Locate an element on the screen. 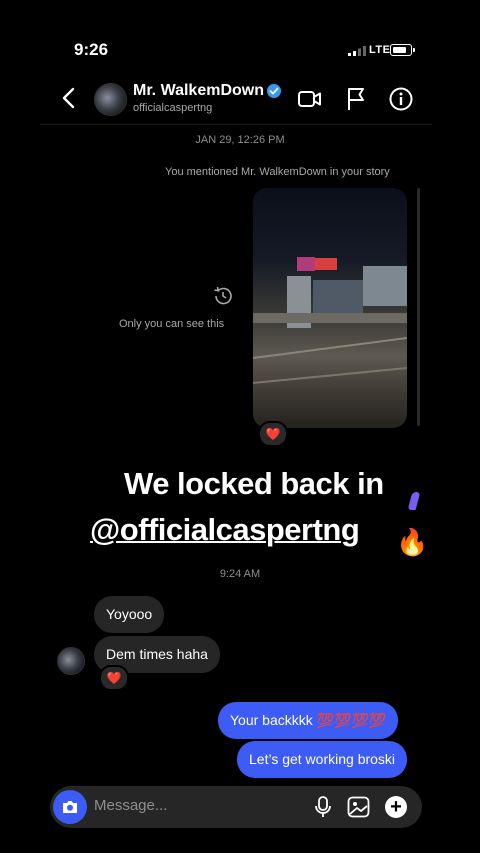 This screenshot has height=853, width=480. story-sticker-mention: @officialcaspertng is located at coordinates (225, 530).